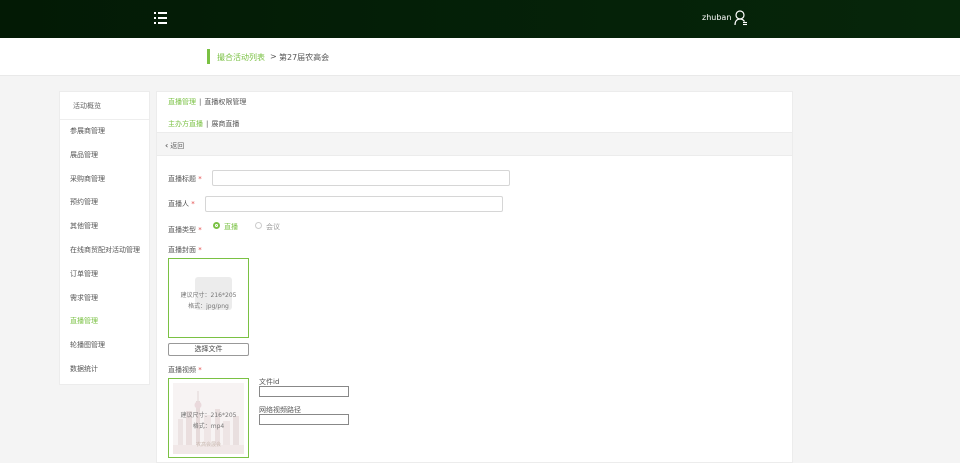 The height and width of the screenshot is (463, 960). What do you see at coordinates (104, 346) in the screenshot?
I see `sidebar-item-carousel: 轮播图管理` at bounding box center [104, 346].